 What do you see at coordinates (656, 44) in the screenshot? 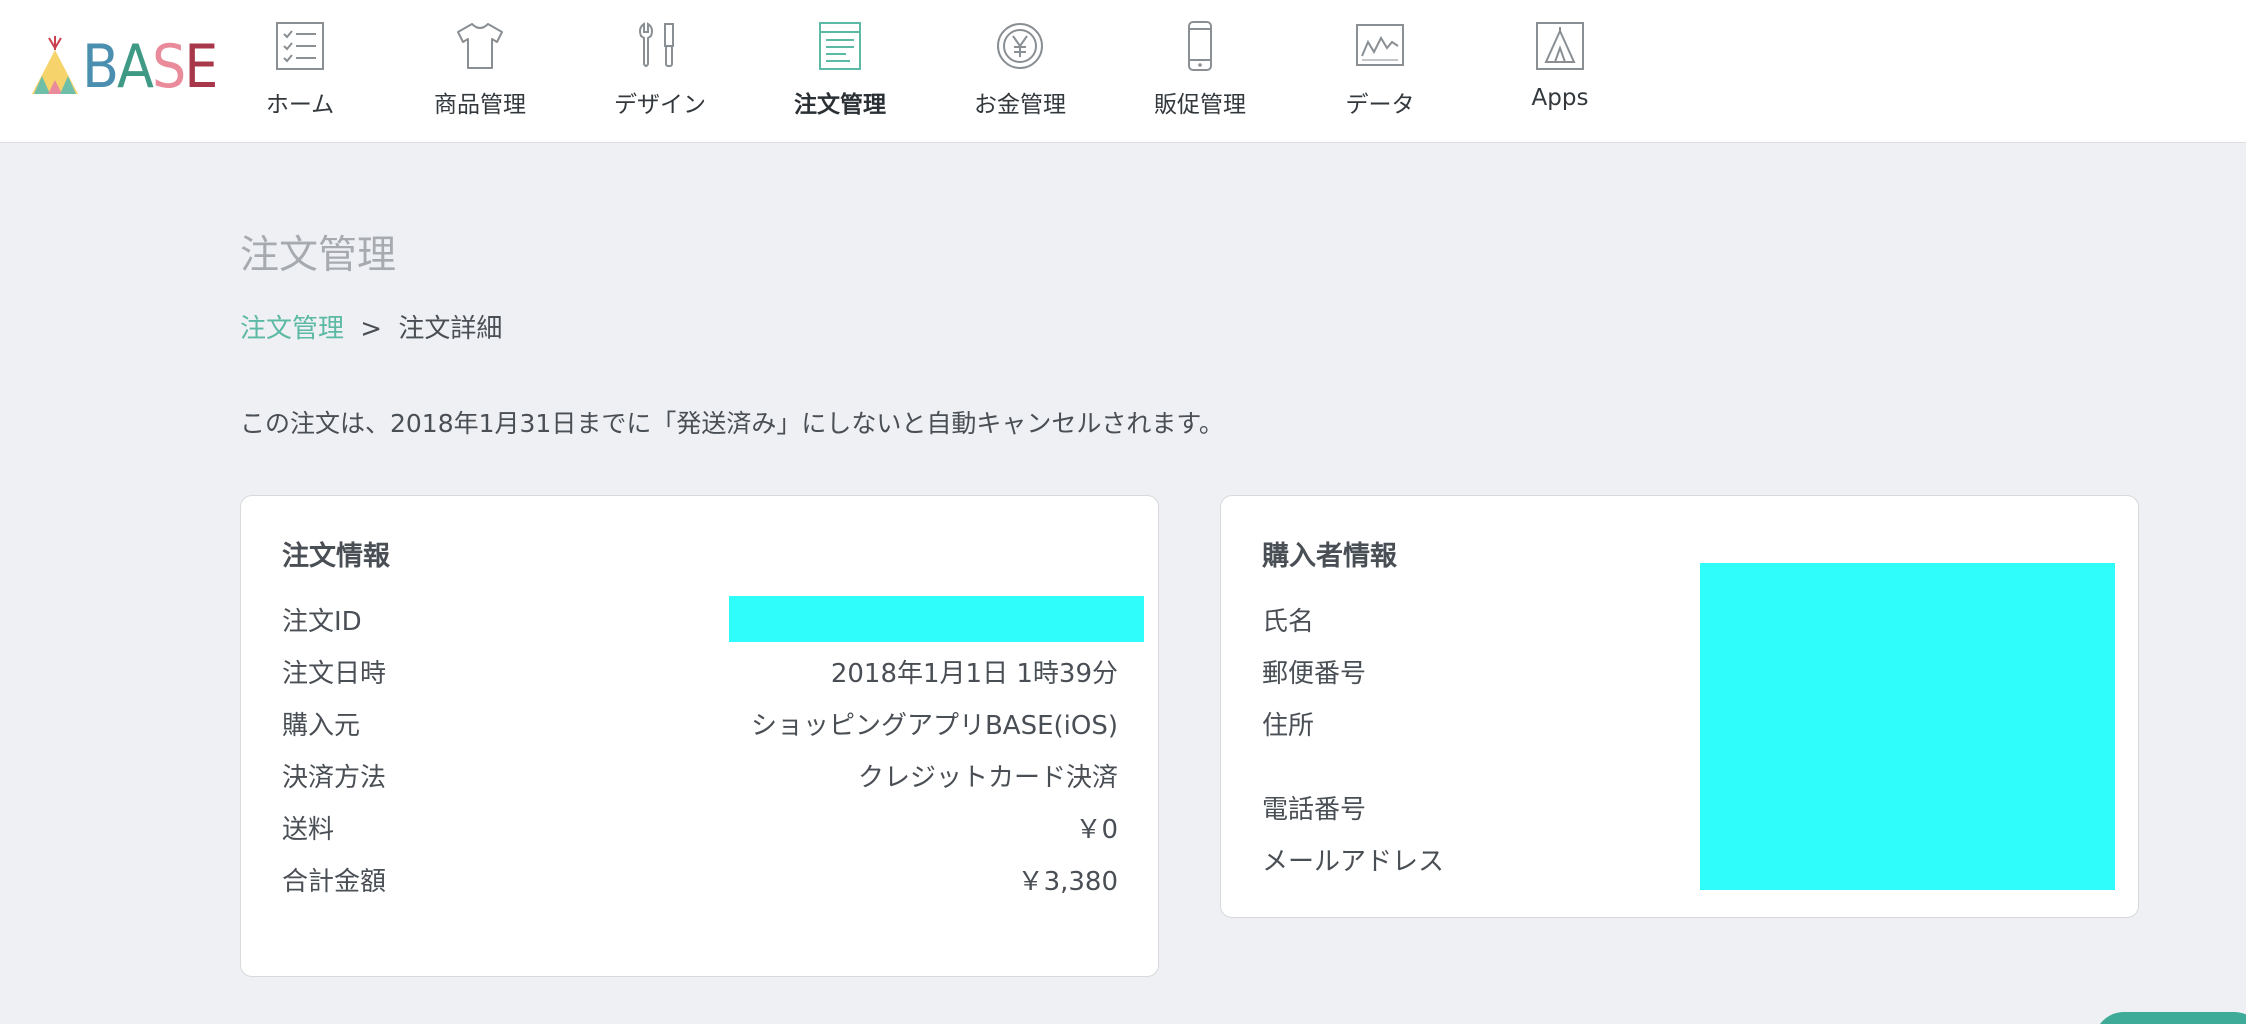
I see `tools-icon` at bounding box center [656, 44].